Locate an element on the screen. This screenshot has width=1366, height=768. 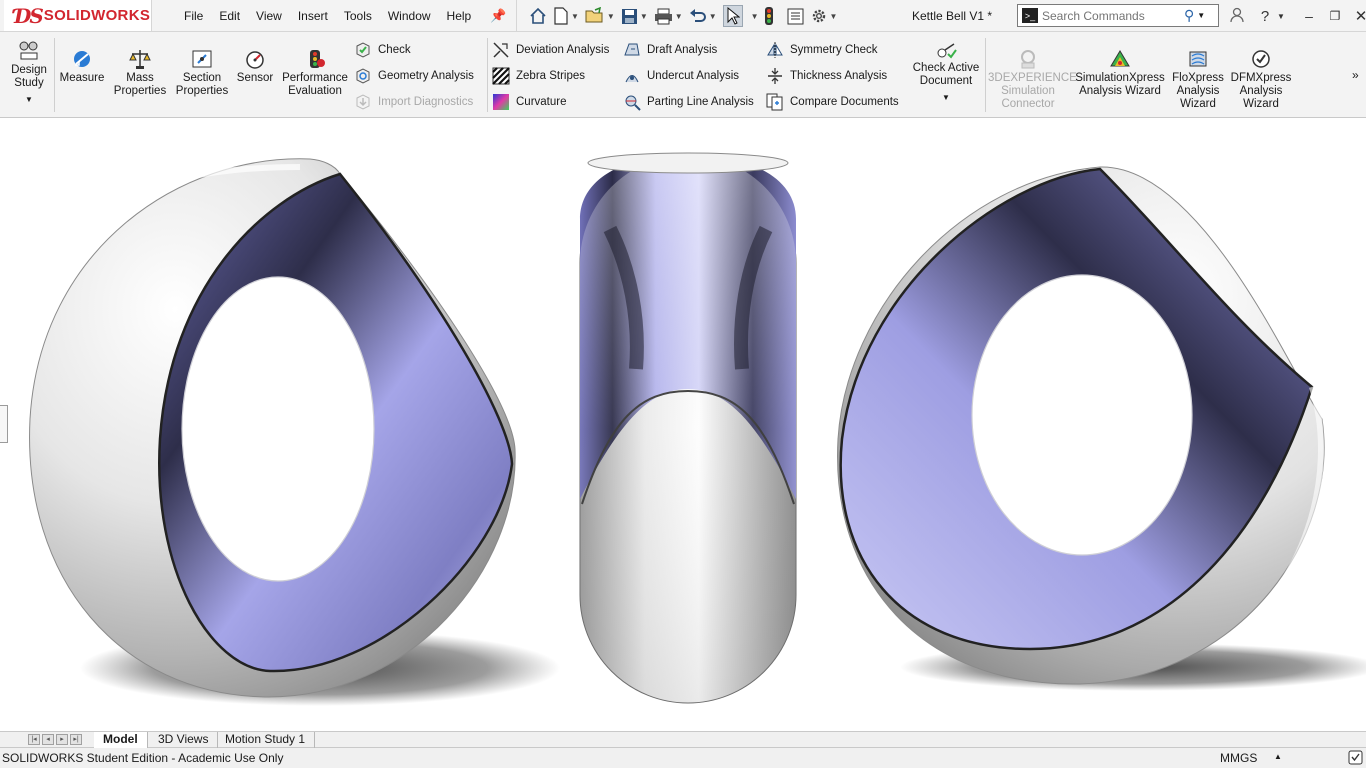
sensor-button: Sensor is located at coordinates (255, 66).